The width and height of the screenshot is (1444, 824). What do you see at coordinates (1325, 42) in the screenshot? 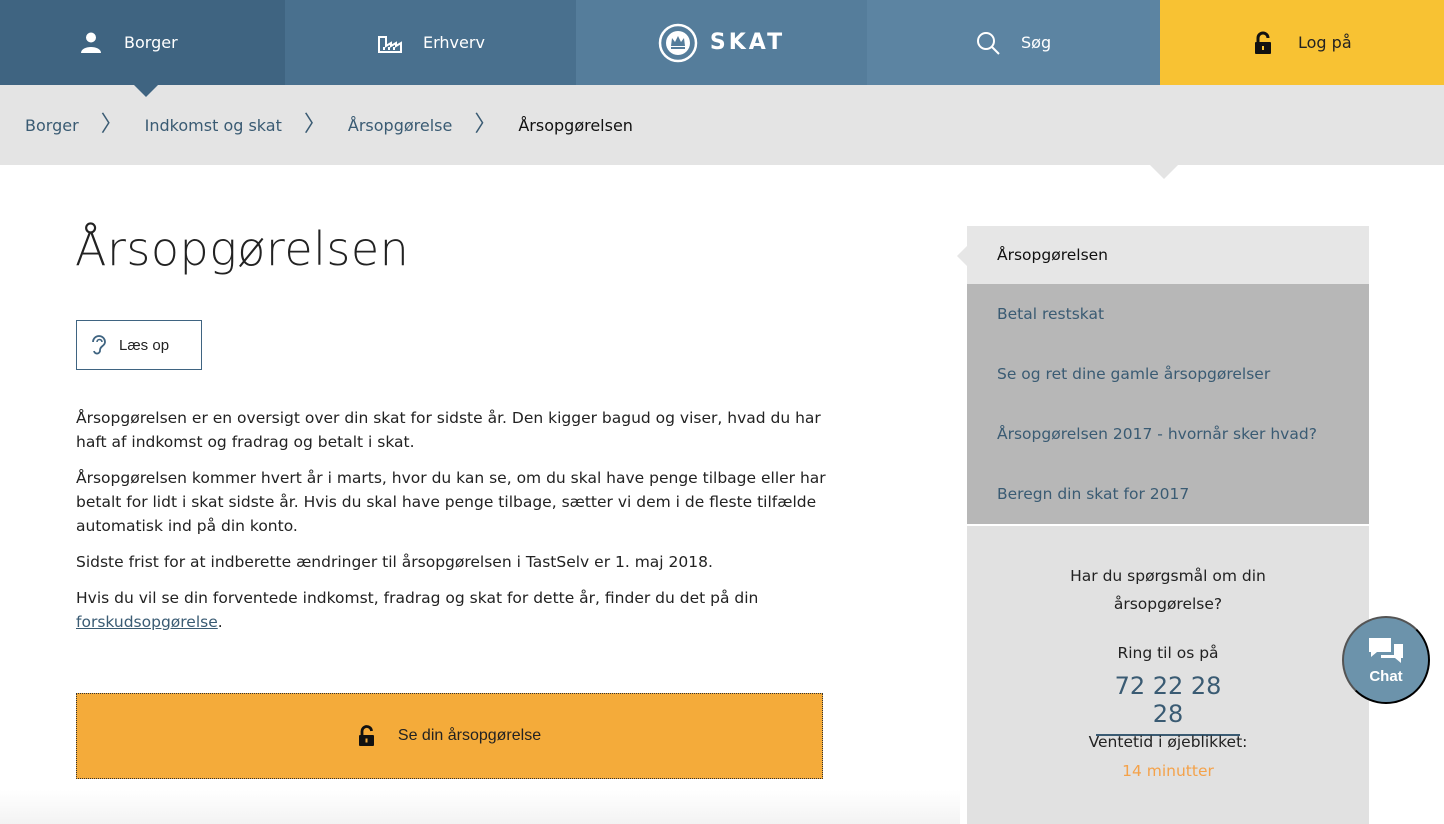
I see `login-label: Log på` at bounding box center [1325, 42].